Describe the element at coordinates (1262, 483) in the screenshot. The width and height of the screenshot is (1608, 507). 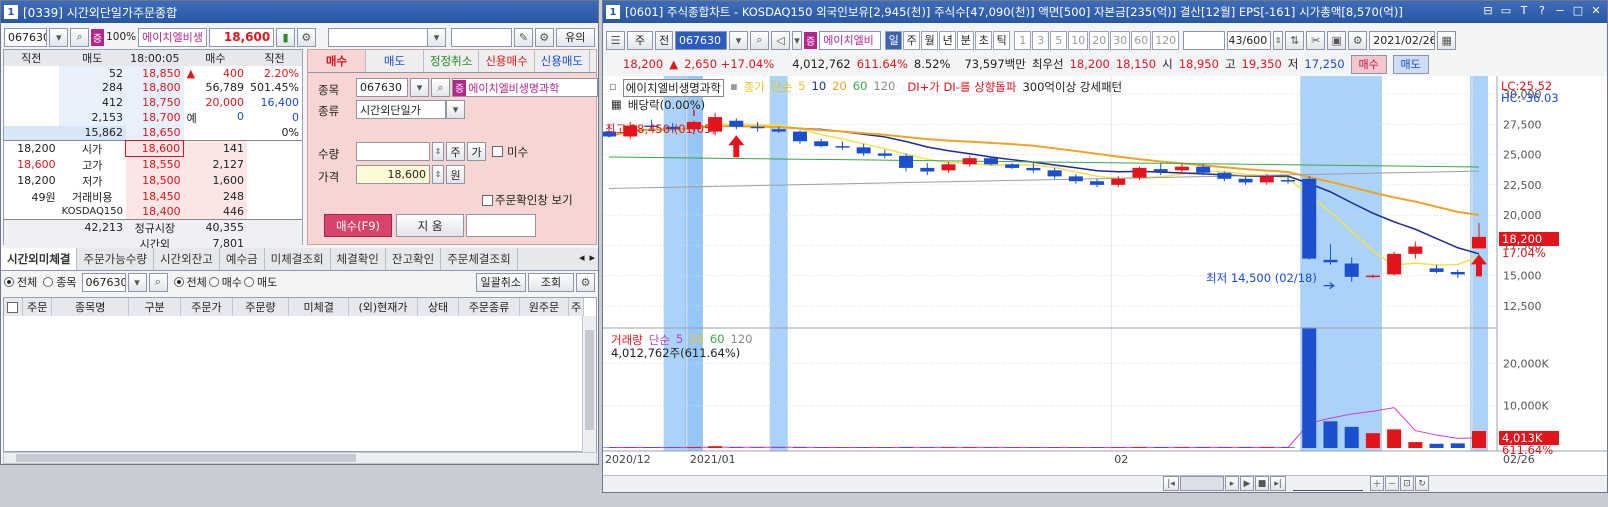
I see `stop-icon: ■` at that location.